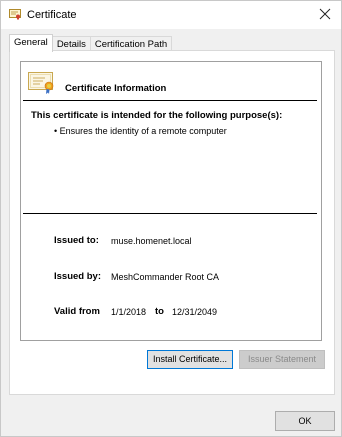 This screenshot has width=342, height=437. I want to click on close-icon, so click(325, 14).